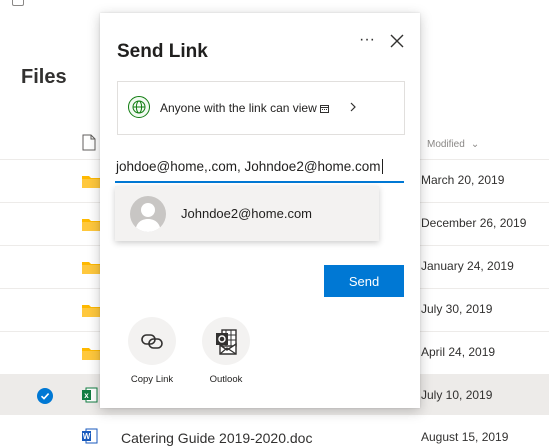 The width and height of the screenshot is (549, 446). I want to click on modified-column-header: Modified ⌄, so click(450, 143).